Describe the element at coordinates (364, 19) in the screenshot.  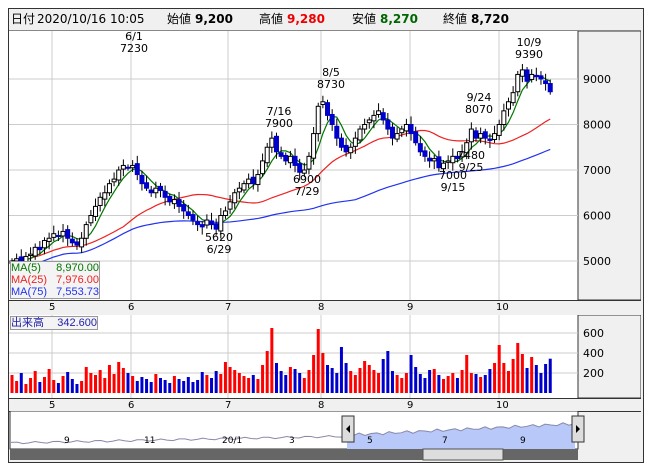
I see `low-label: 安値` at that location.